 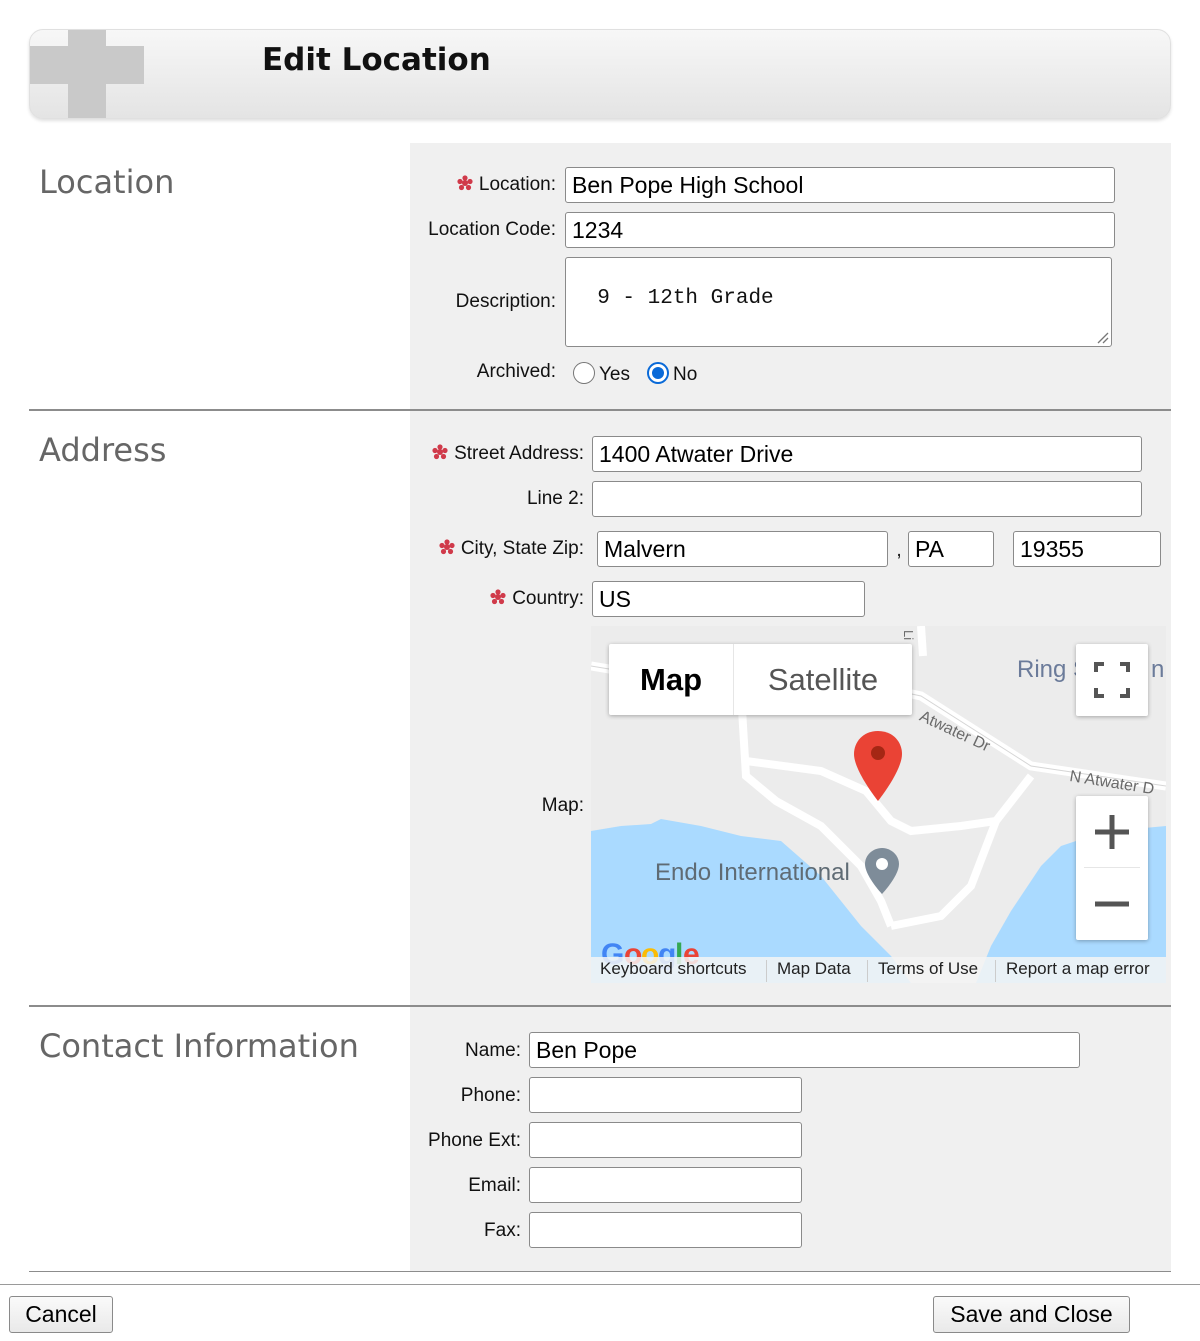 What do you see at coordinates (502, 454) in the screenshot?
I see `street-address-label: Street Address:` at bounding box center [502, 454].